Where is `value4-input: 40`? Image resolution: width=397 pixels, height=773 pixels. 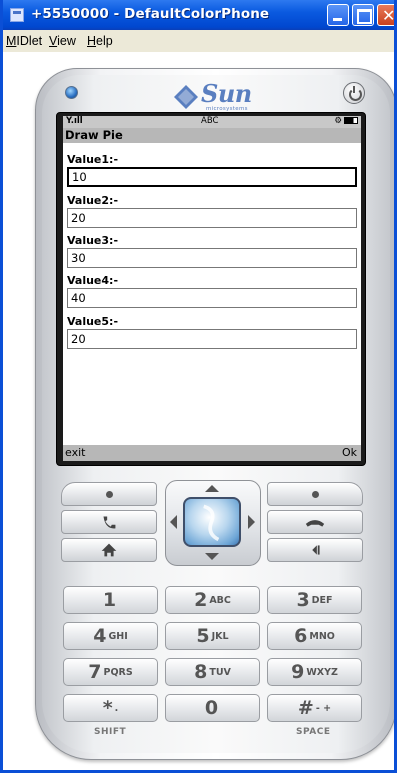
value4-input: 40 is located at coordinates (212, 298).